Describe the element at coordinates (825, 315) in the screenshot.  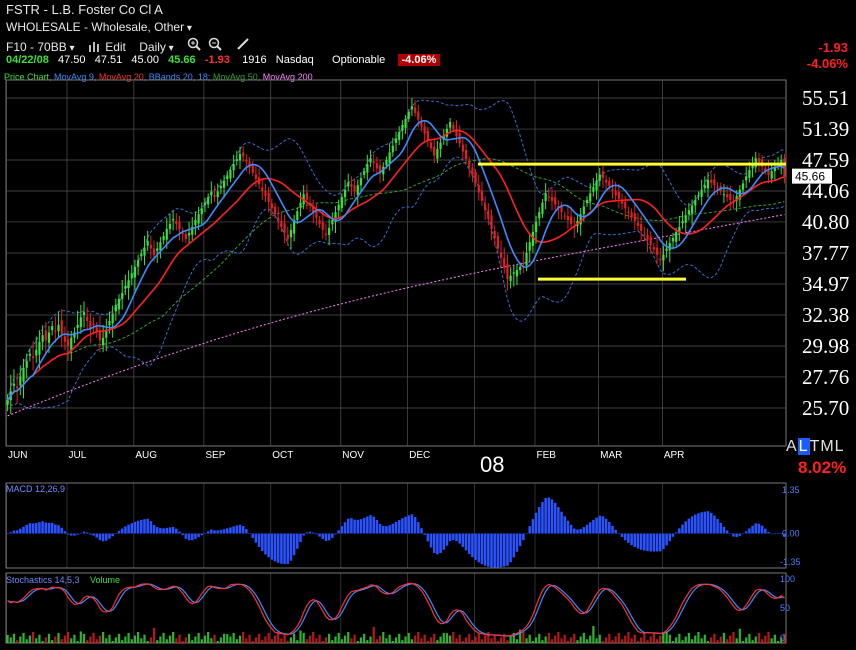
I see `price-tick-label: 32.38` at that location.